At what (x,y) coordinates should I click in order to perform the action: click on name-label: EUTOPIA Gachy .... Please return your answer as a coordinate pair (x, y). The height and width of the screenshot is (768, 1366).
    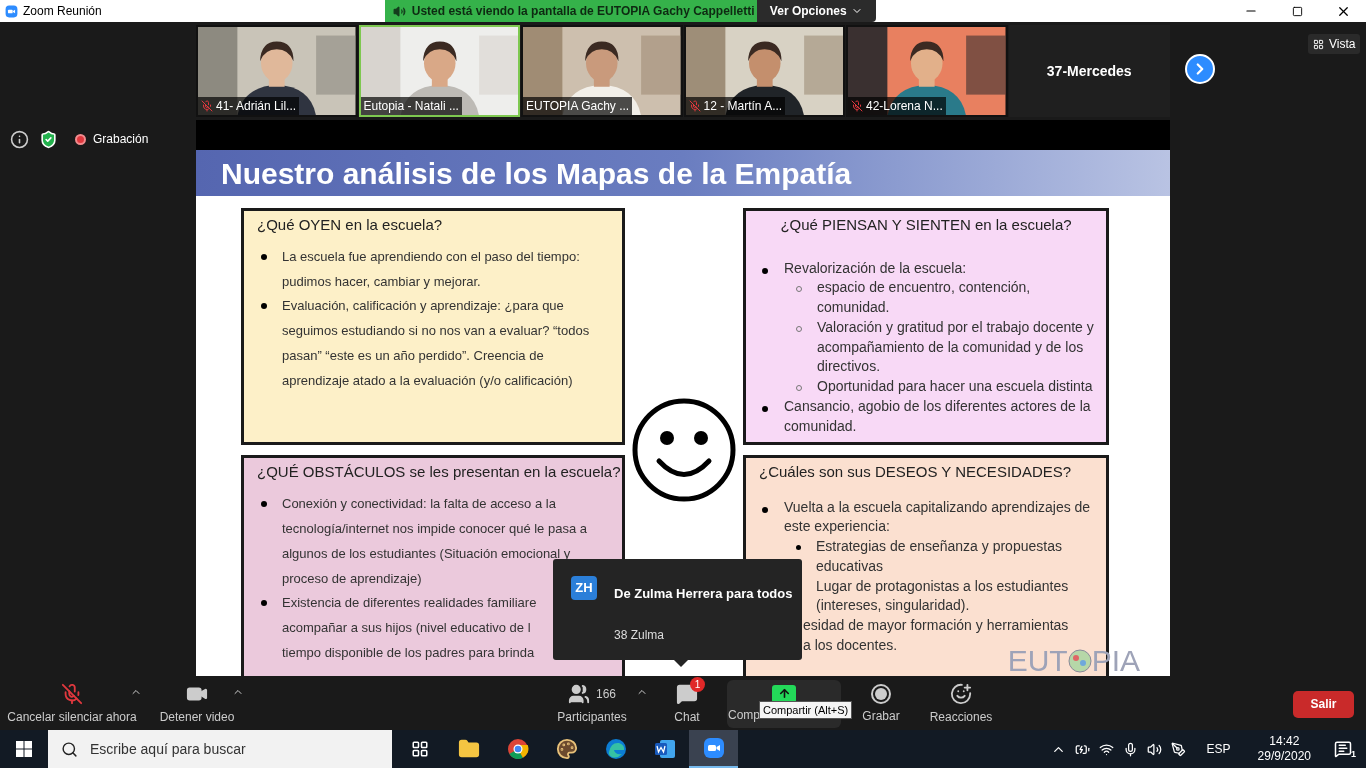
    Looking at the image, I should click on (578, 106).